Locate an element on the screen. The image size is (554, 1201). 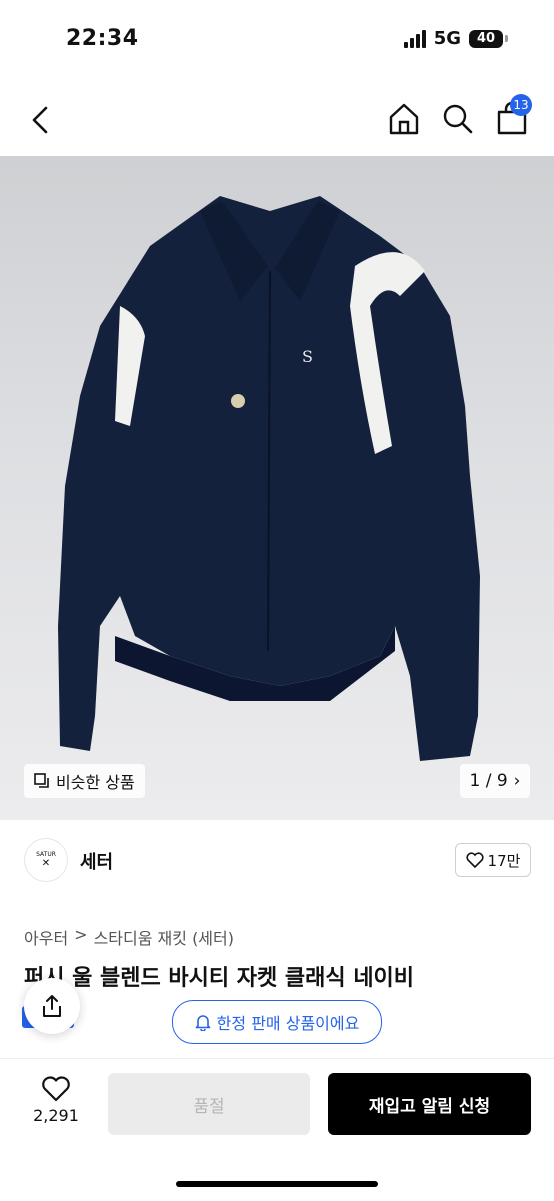
home-indicator is located at coordinates (277, 1184).